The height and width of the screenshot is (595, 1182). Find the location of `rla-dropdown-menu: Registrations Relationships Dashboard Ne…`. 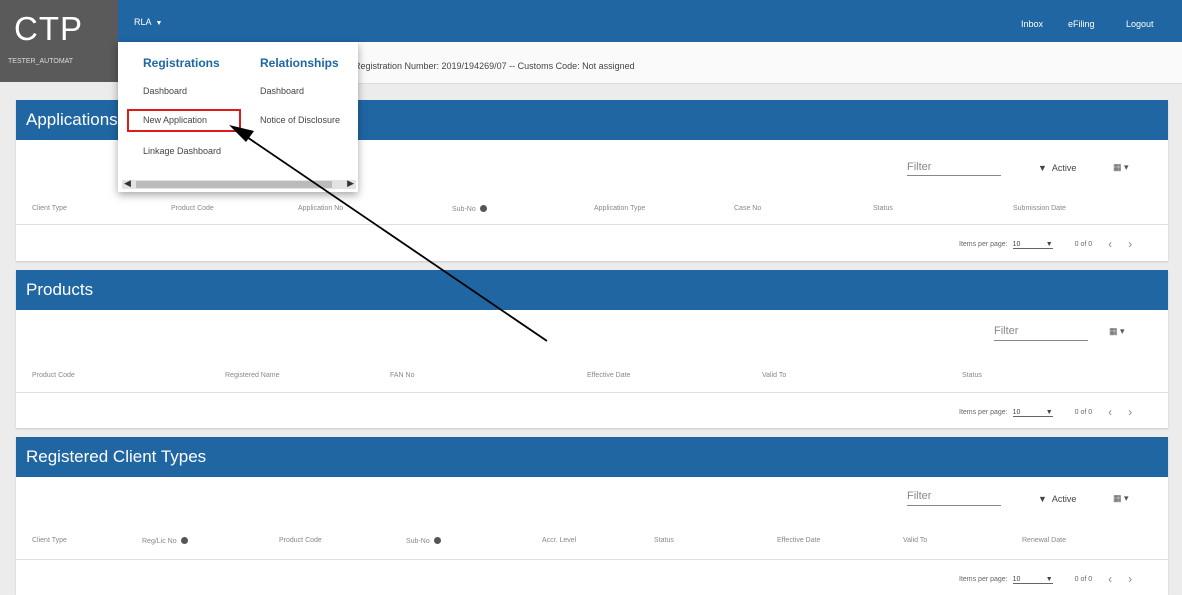

rla-dropdown-menu: Registrations Relationships Dashboard Ne… is located at coordinates (238, 117).